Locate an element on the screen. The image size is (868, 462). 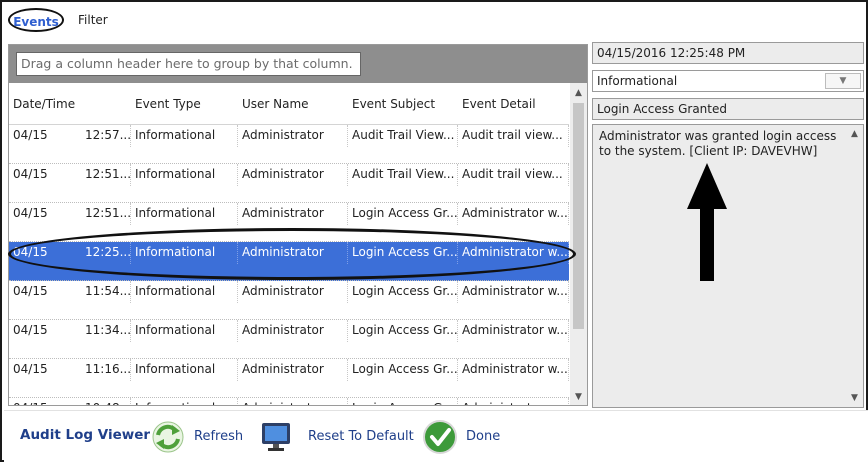
event-subject-field: Login Access Granted is located at coordinates (728, 109).